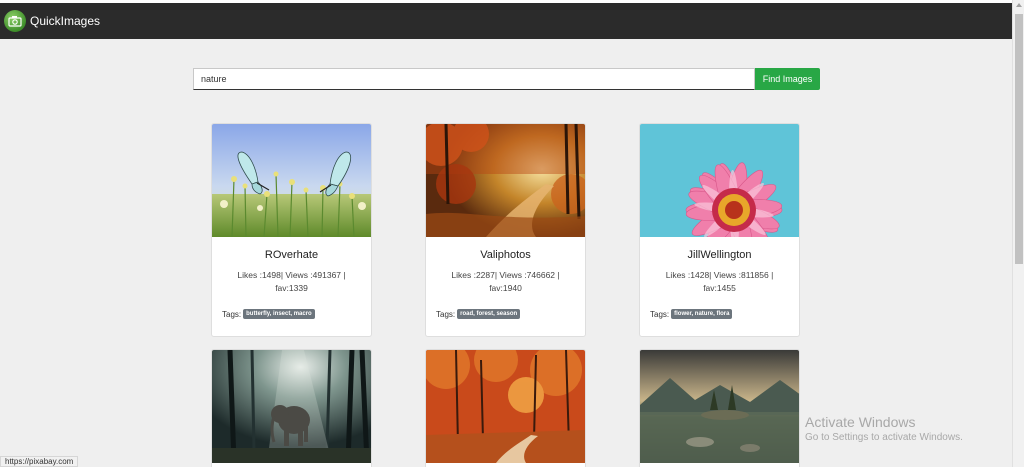 The width and height of the screenshot is (1024, 467). I want to click on search-bar: Find Images, so click(506, 79).